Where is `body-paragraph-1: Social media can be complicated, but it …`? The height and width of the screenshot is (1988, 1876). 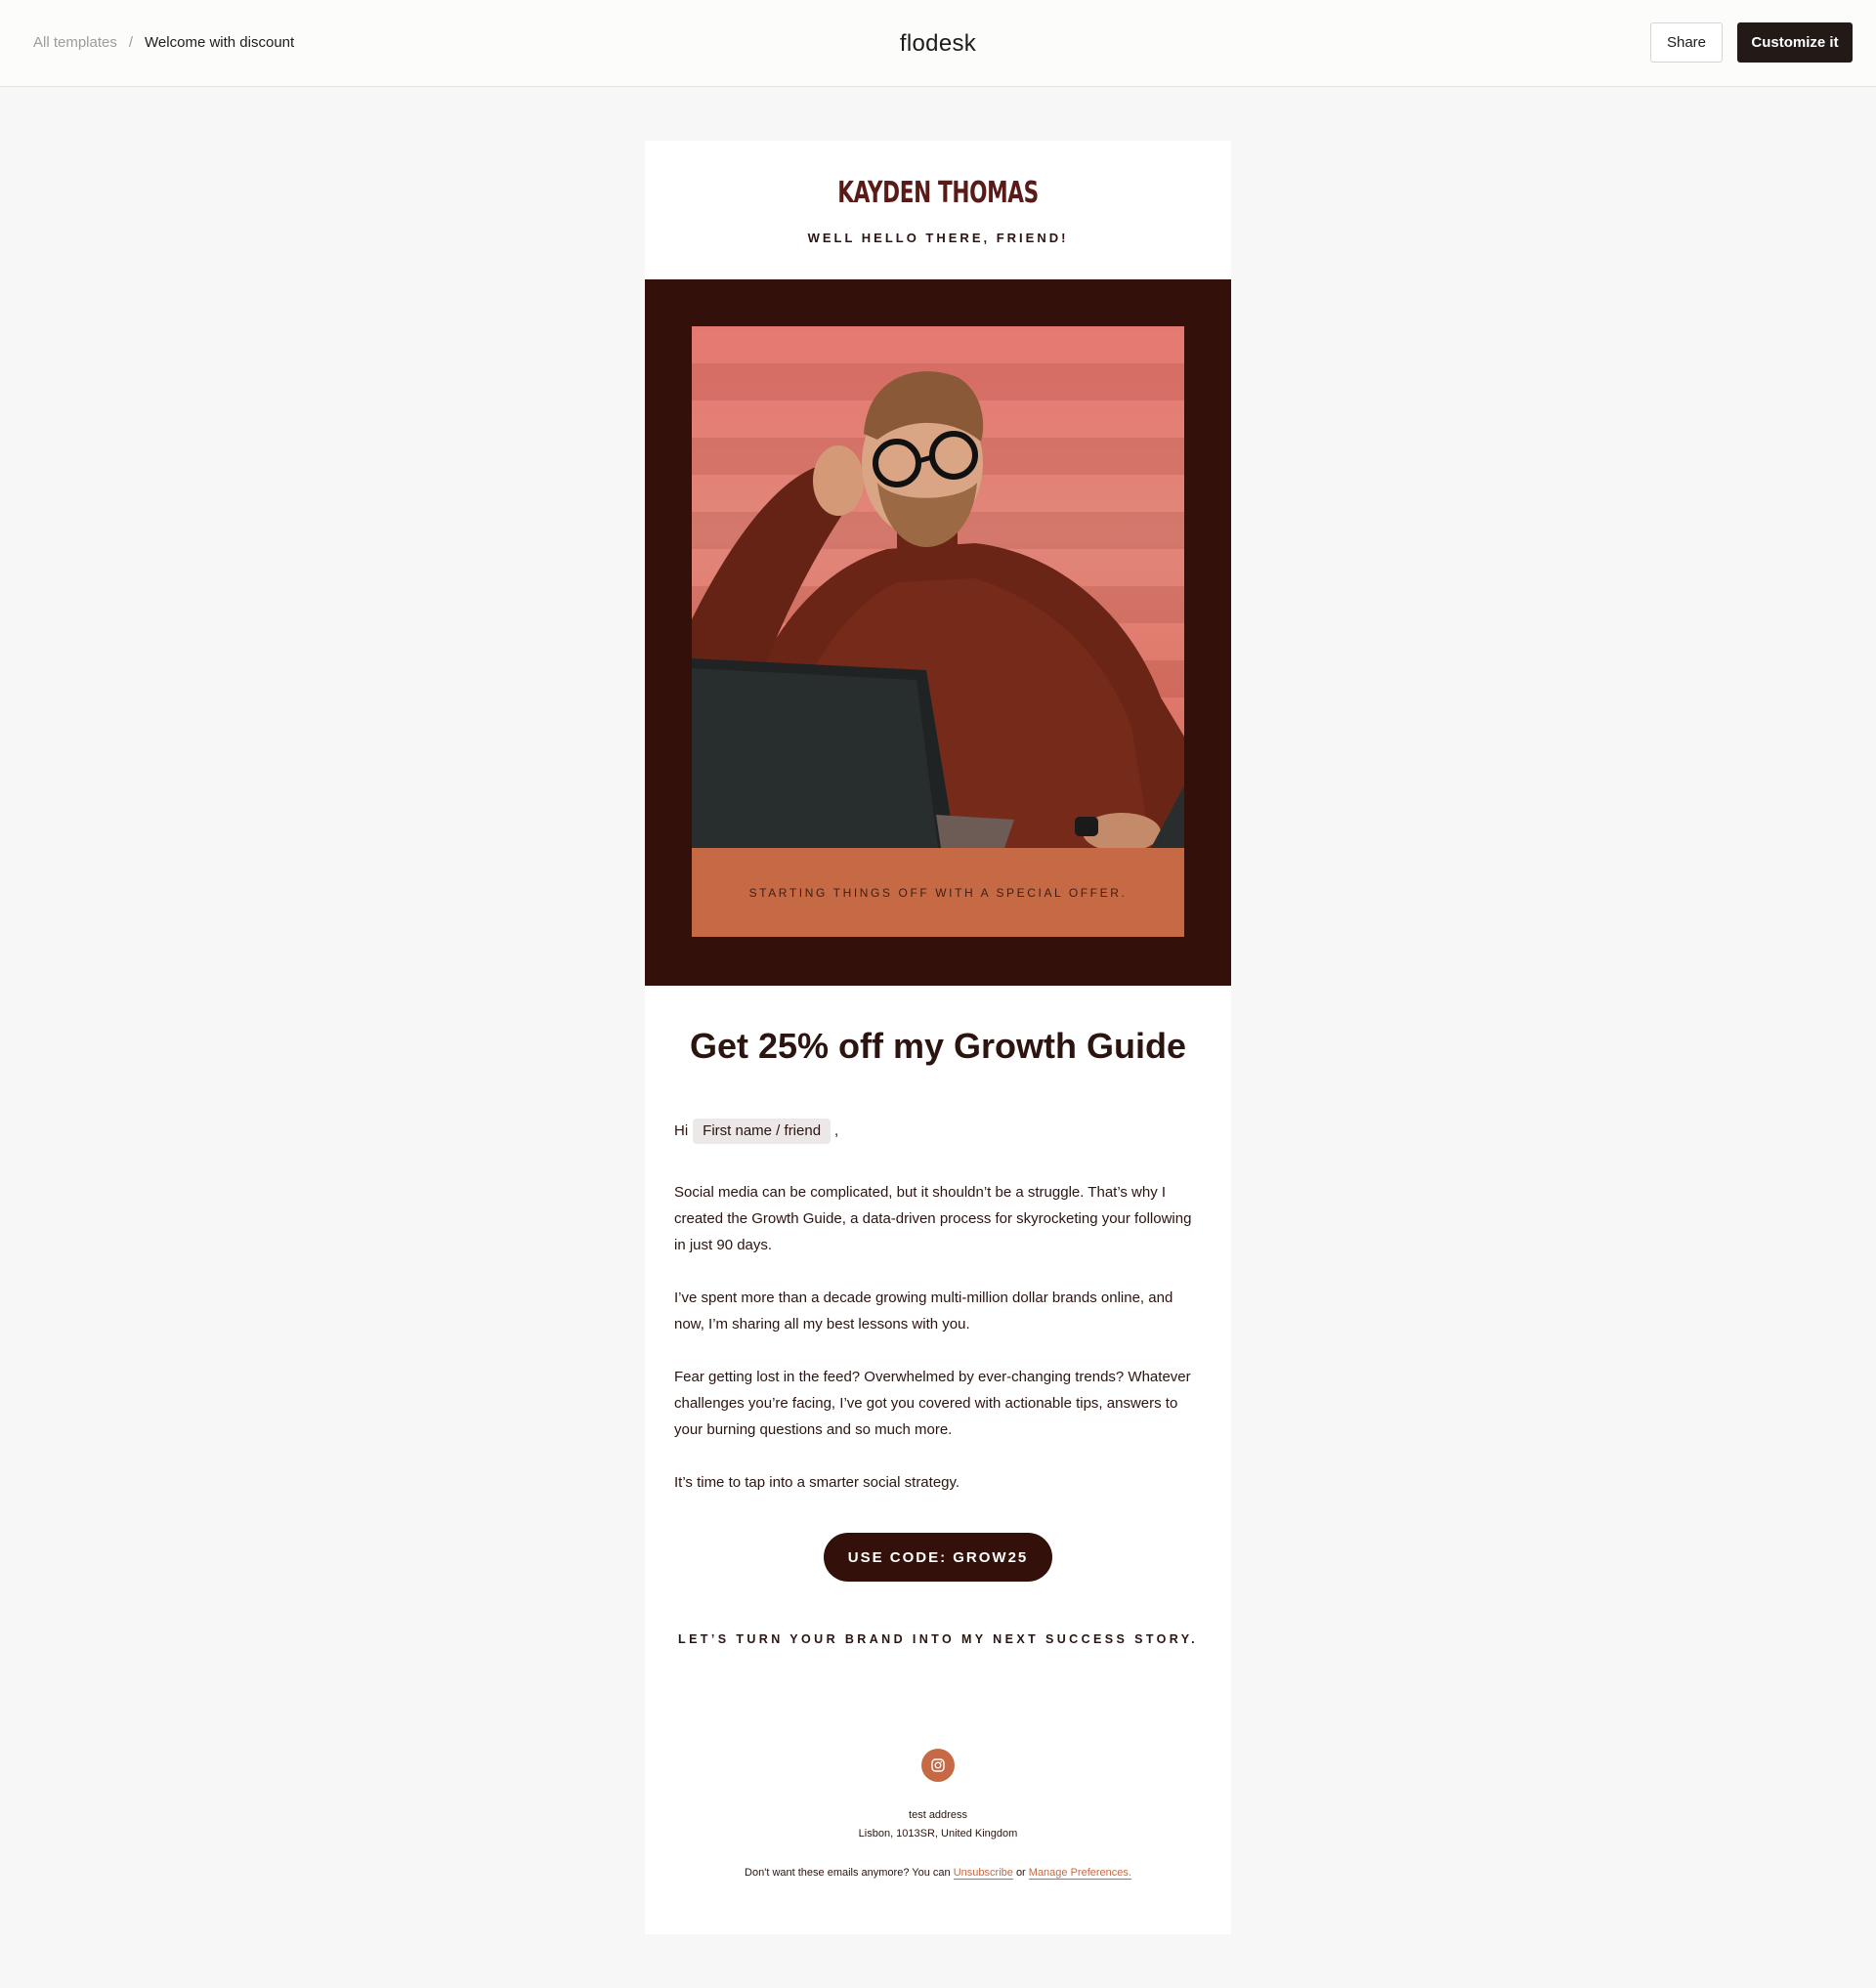
body-paragraph-1: Social media can be complicated, but it … is located at coordinates (933, 1218).